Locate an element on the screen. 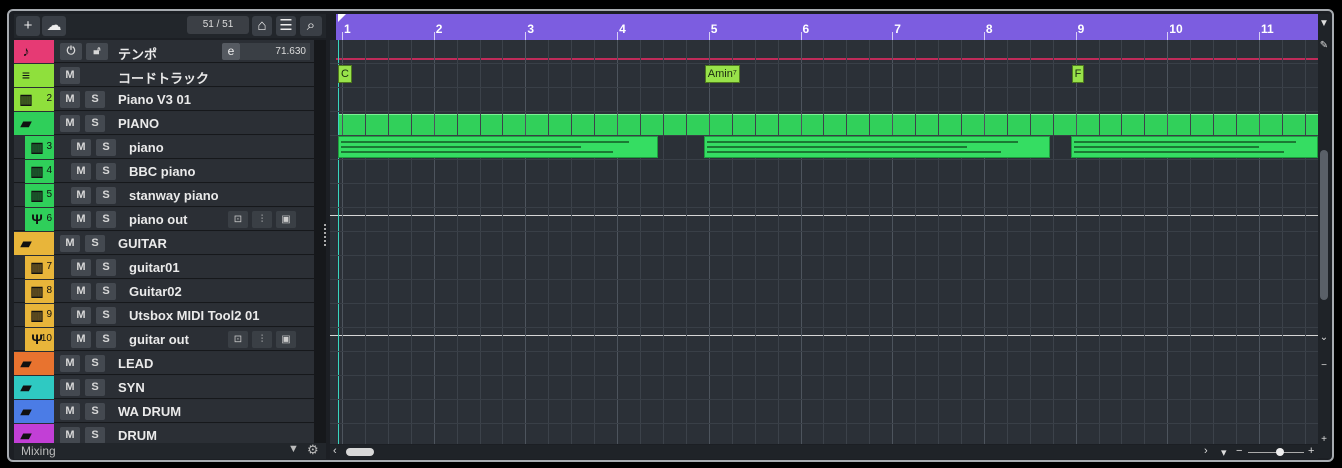 Image resolution: width=1342 pixels, height=468 pixels. home-icon: ⌂ is located at coordinates (262, 26).